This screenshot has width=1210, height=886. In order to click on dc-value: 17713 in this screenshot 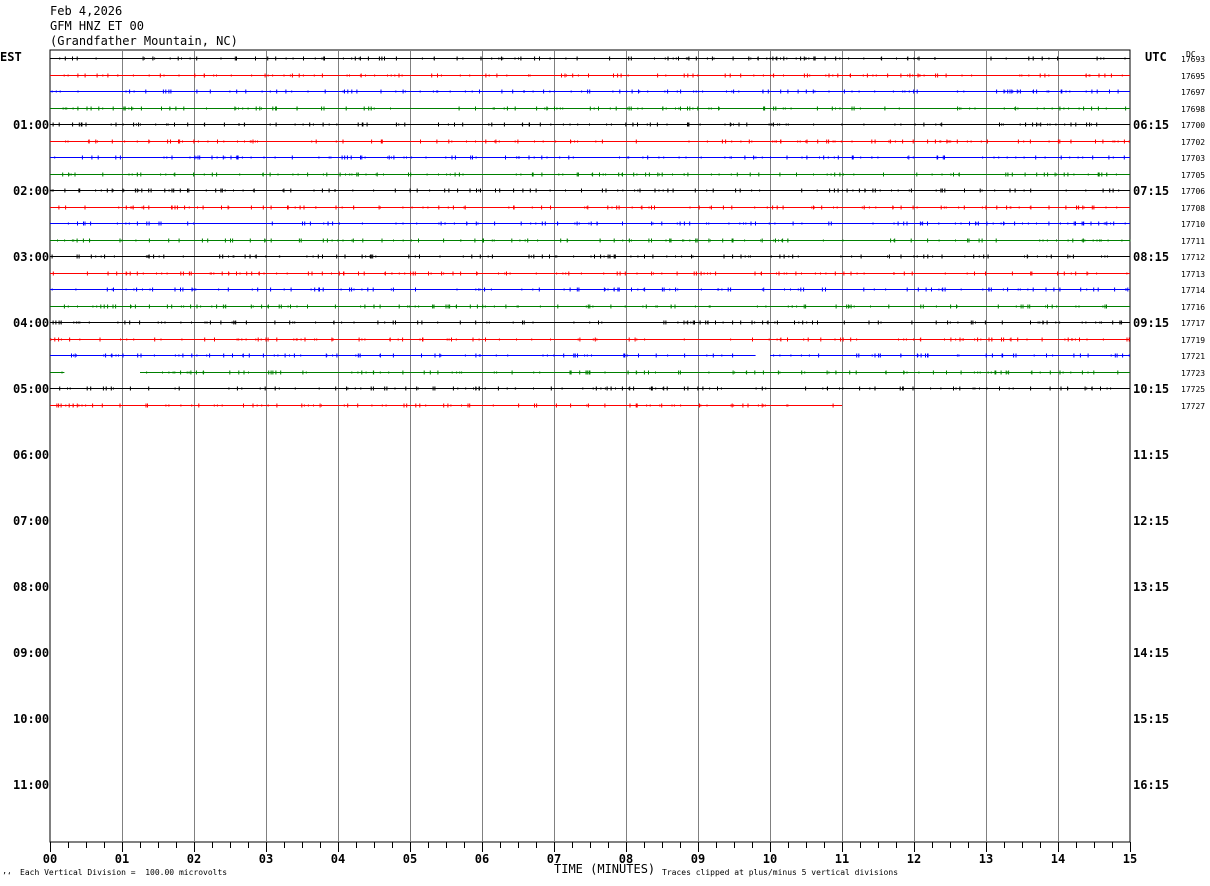, I will do `click(1193, 274)`.